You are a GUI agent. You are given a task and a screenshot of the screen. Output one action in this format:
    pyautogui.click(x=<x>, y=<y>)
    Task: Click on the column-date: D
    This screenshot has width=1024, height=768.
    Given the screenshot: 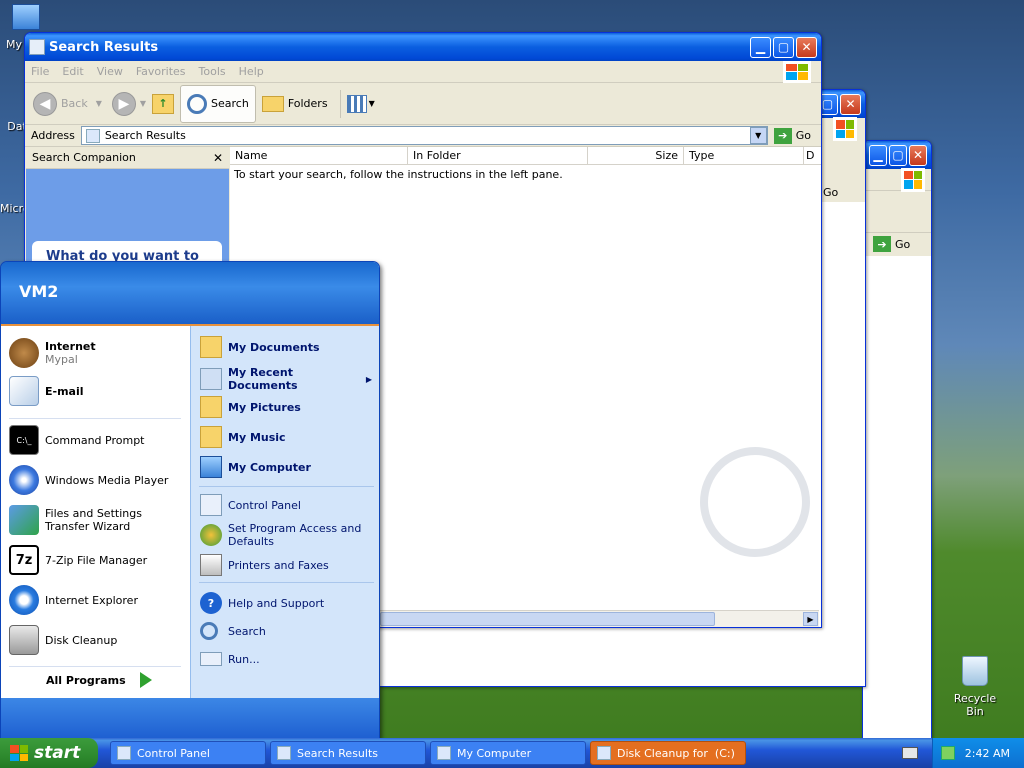 What is the action you would take?
    pyautogui.click(x=812, y=155)
    